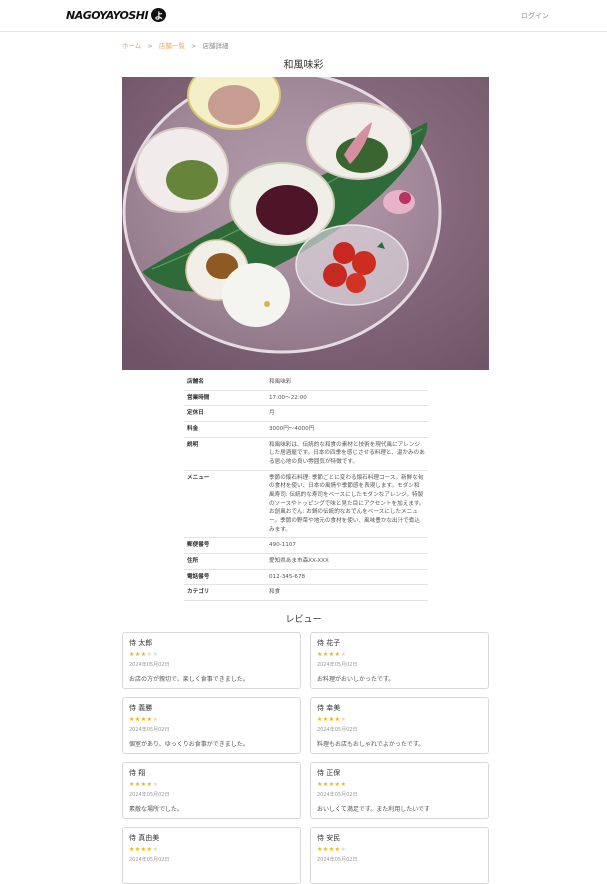 This screenshot has height=884, width=607. What do you see at coordinates (347, 413) in the screenshot?
I see `info-value: 月` at bounding box center [347, 413].